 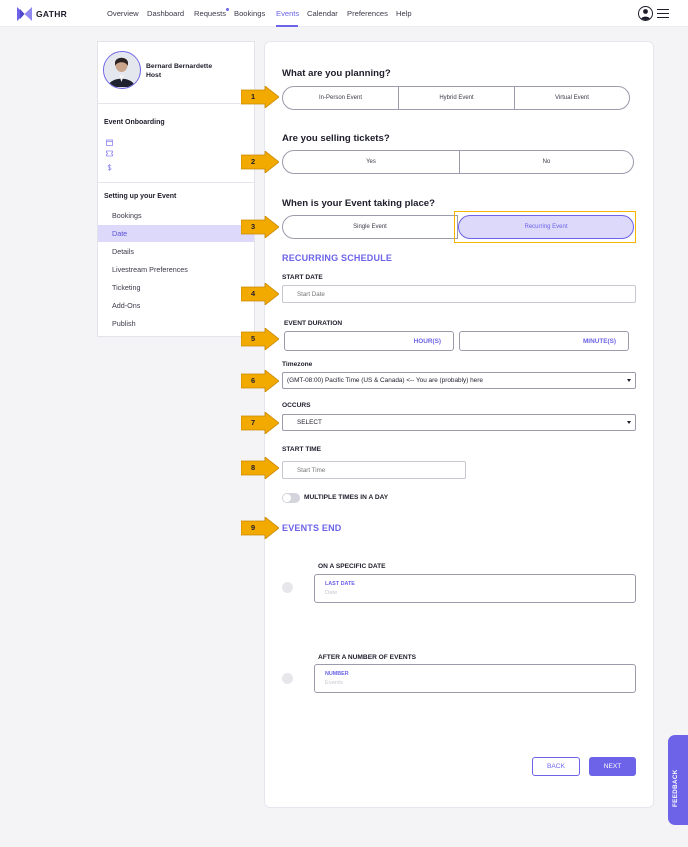 I want to click on sell-tickets-yes-option: Yes, so click(x=371, y=162).